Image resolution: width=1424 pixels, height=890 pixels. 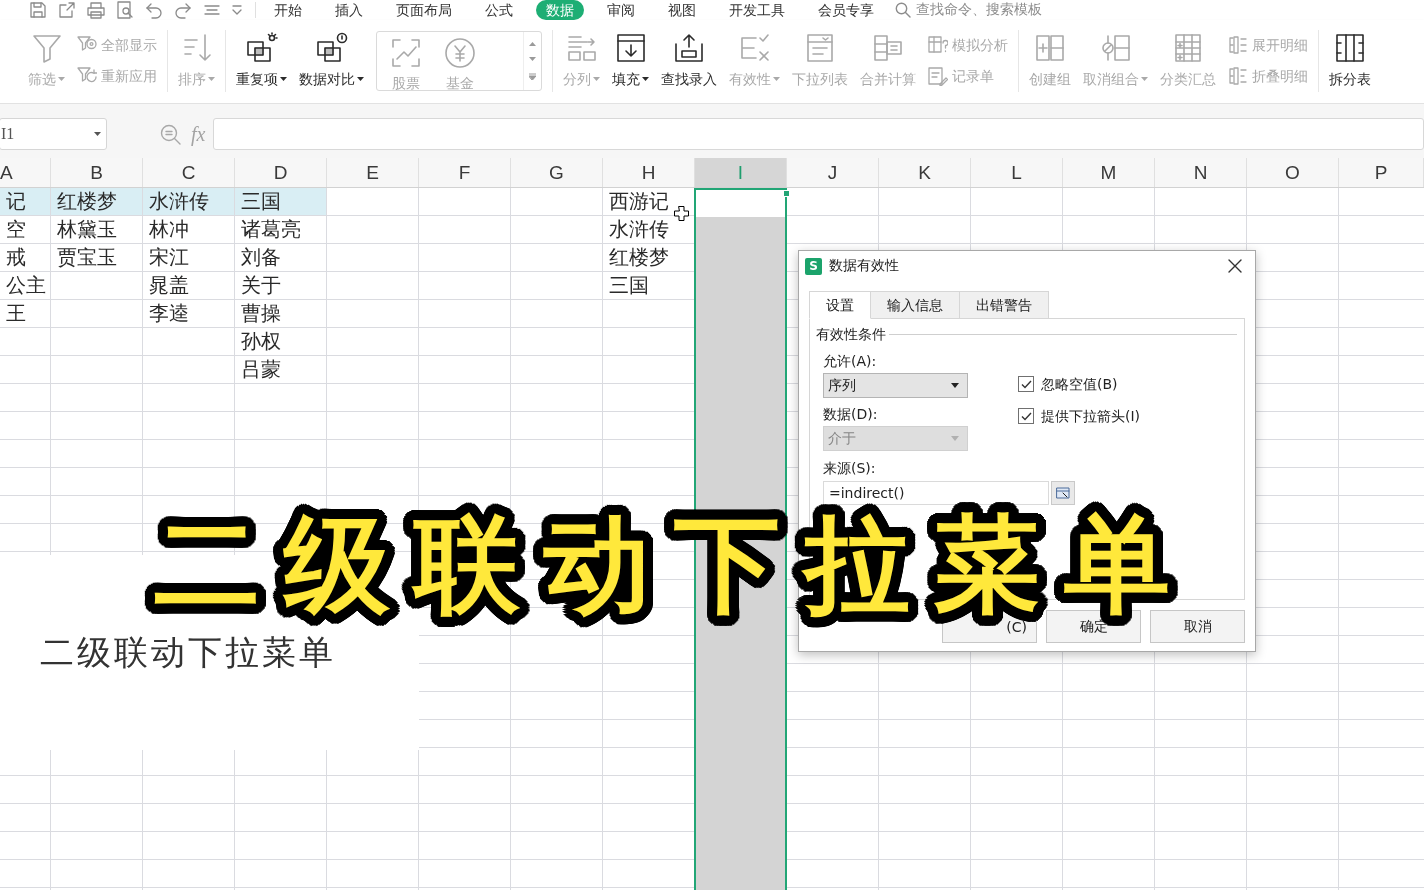 What do you see at coordinates (818, 134) in the screenshot?
I see `formula-input` at bounding box center [818, 134].